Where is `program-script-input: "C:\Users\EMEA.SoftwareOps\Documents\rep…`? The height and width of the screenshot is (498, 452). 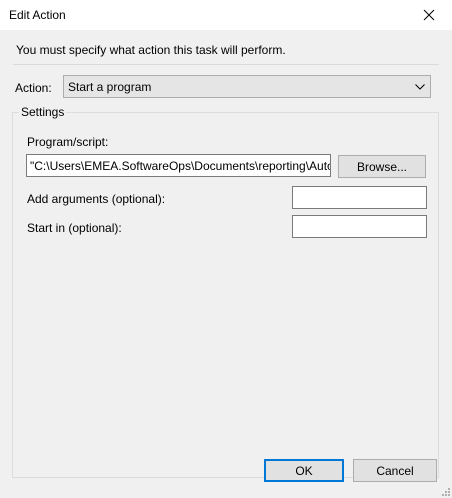
program-script-input: "C:\Users\EMEA.SoftwareOps\Documents\rep… is located at coordinates (178, 165).